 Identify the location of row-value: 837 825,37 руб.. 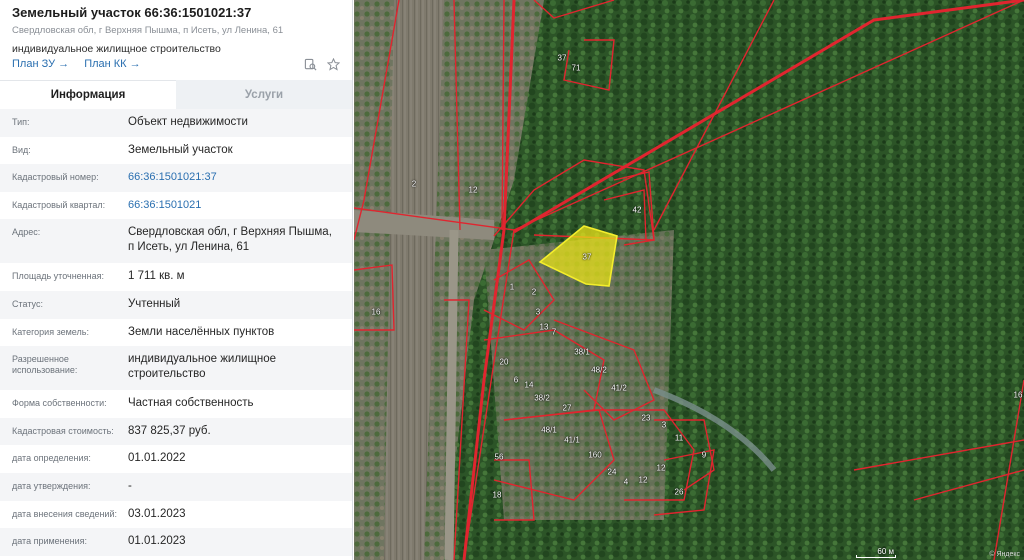
(169, 430).